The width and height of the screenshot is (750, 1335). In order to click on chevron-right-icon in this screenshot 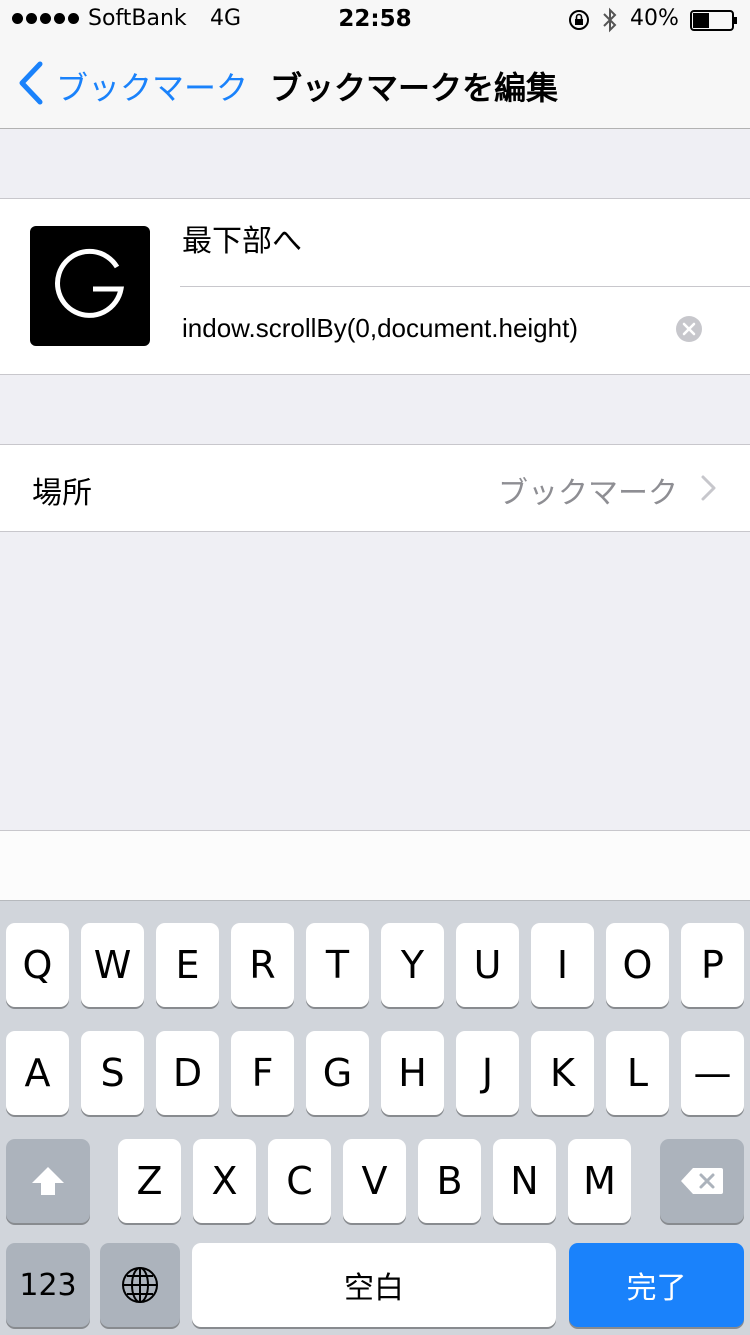, I will do `click(708, 488)`.